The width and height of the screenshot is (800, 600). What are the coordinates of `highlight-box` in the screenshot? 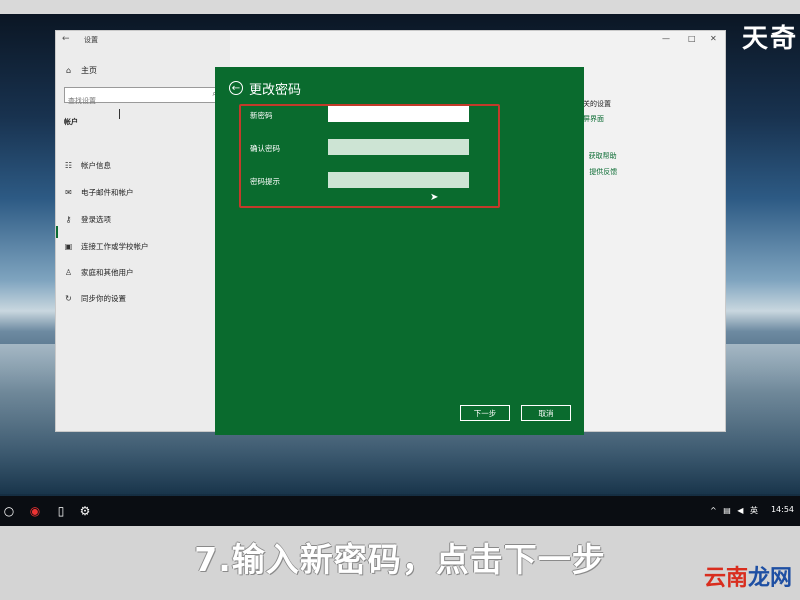 It's located at (369, 156).